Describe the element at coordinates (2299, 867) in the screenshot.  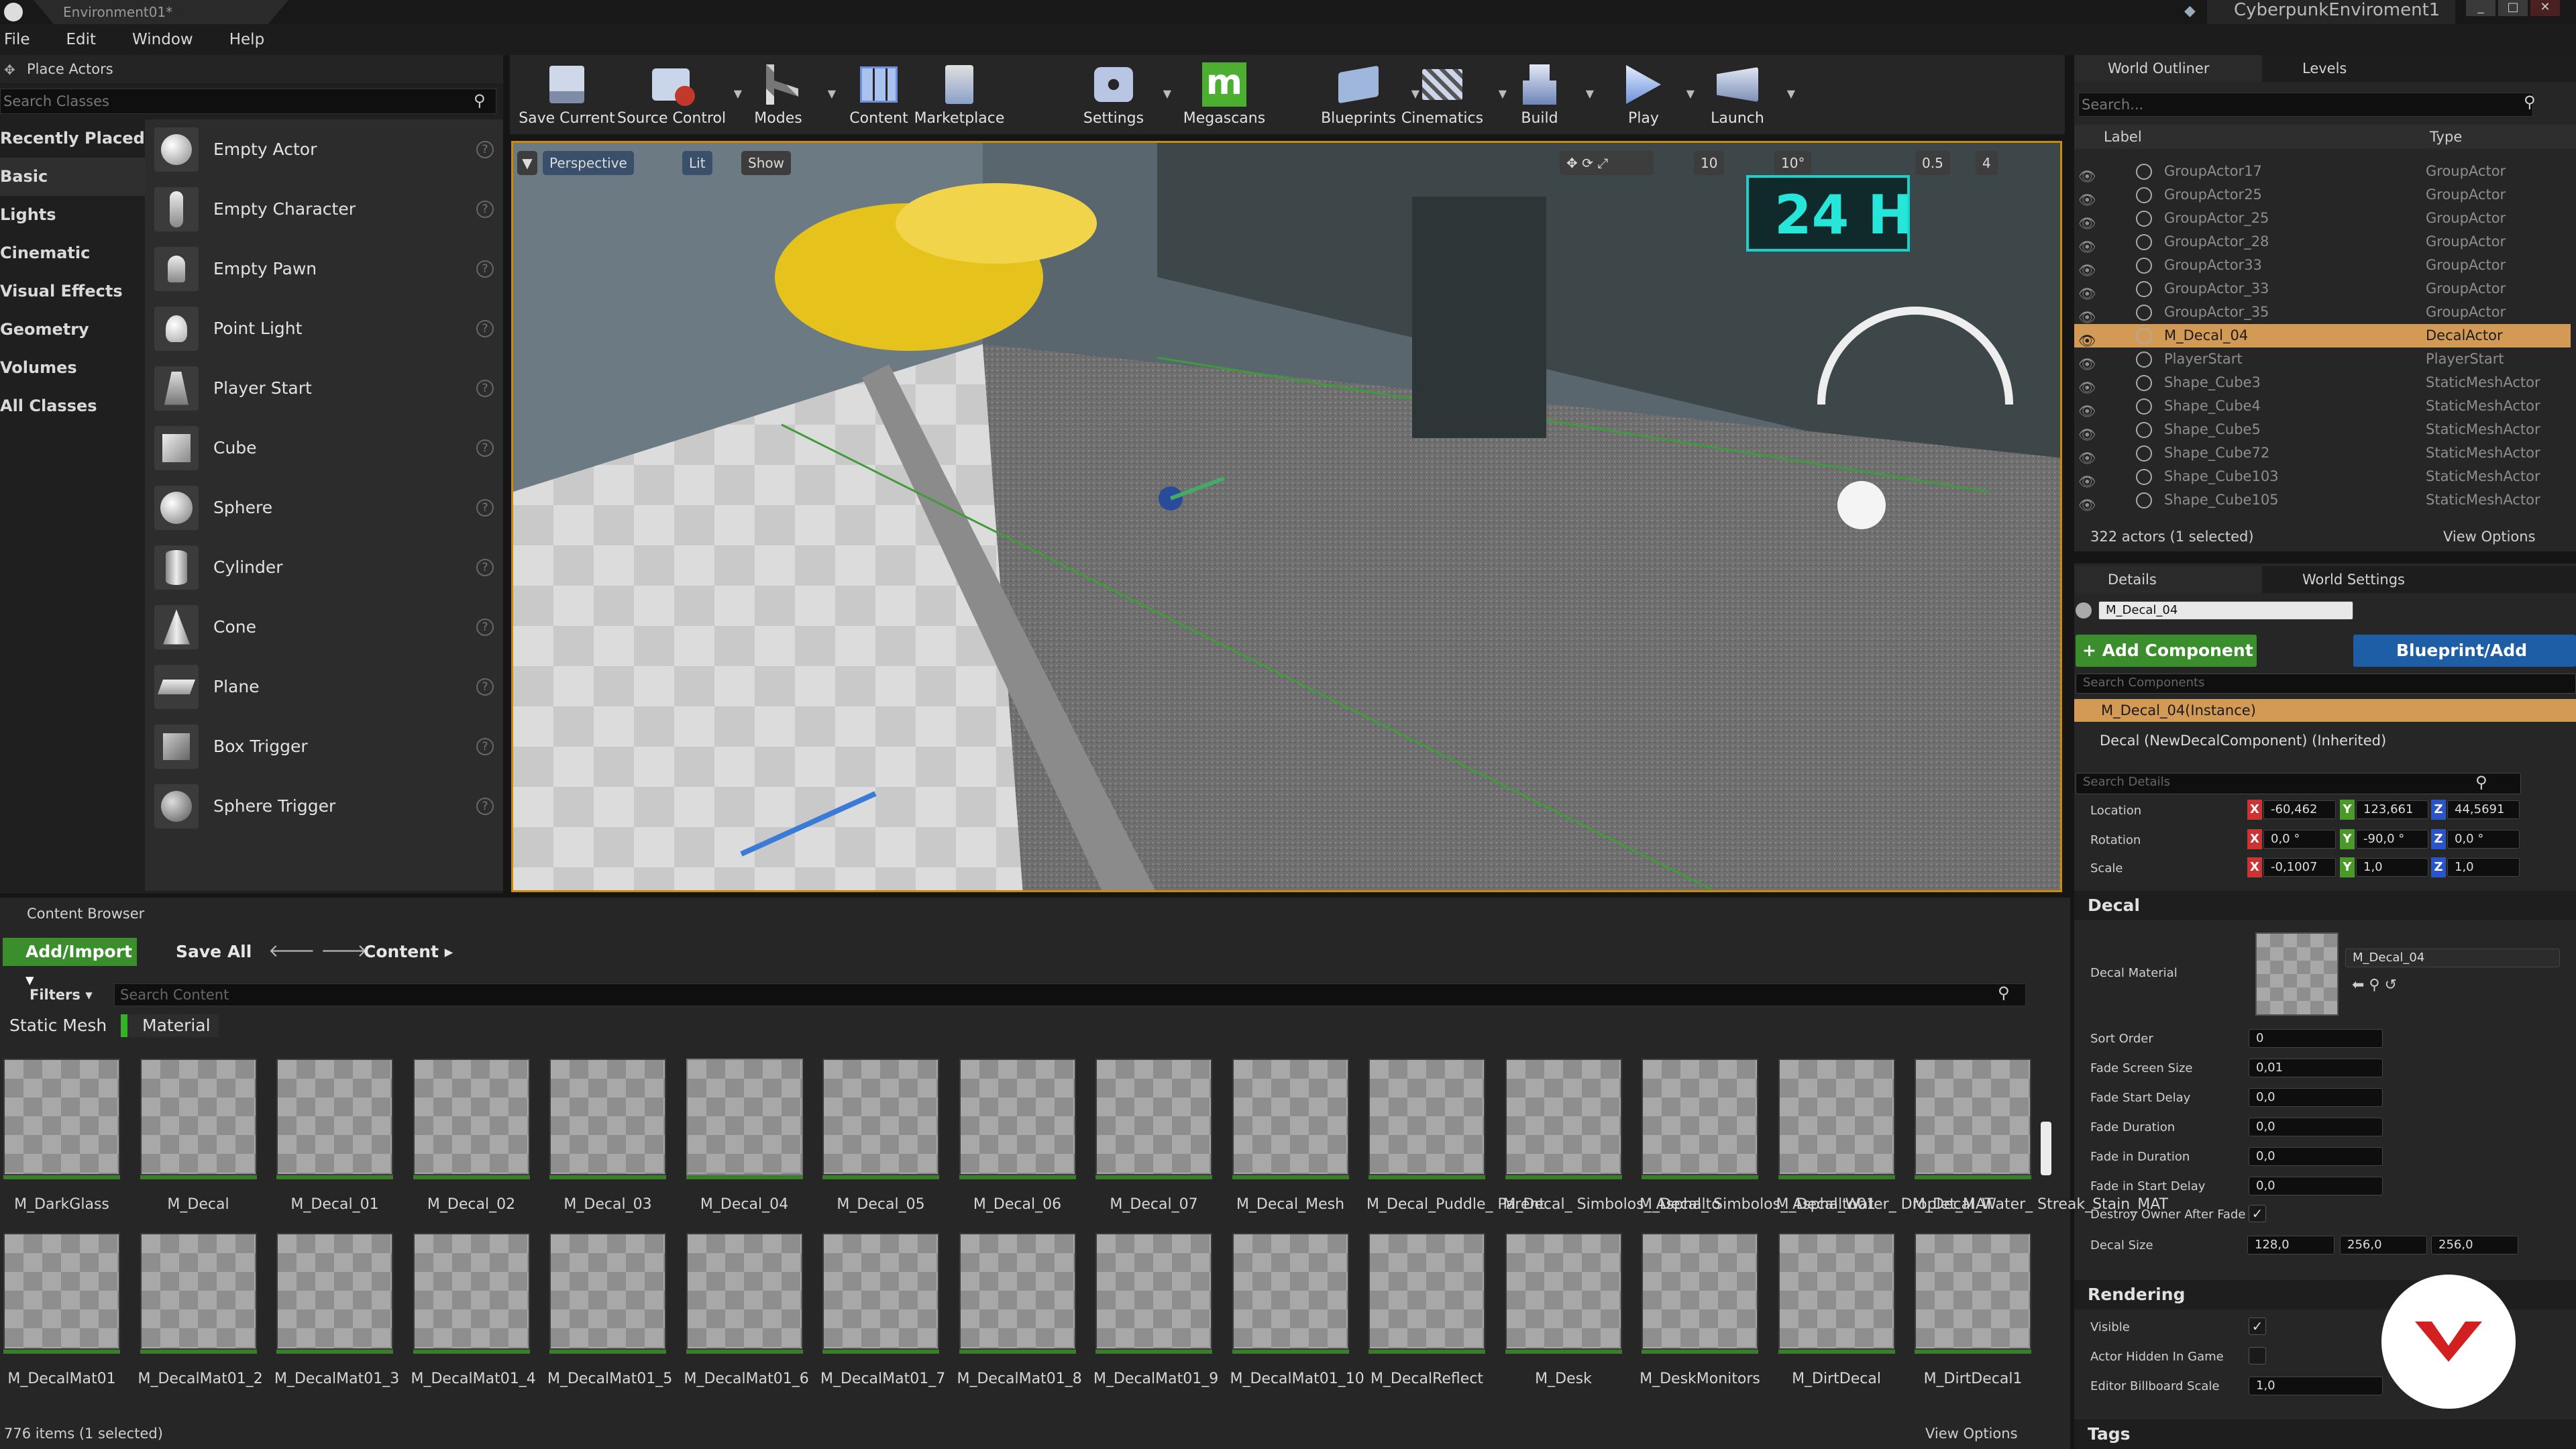
I see `scale-x-input: -0,1007` at that location.